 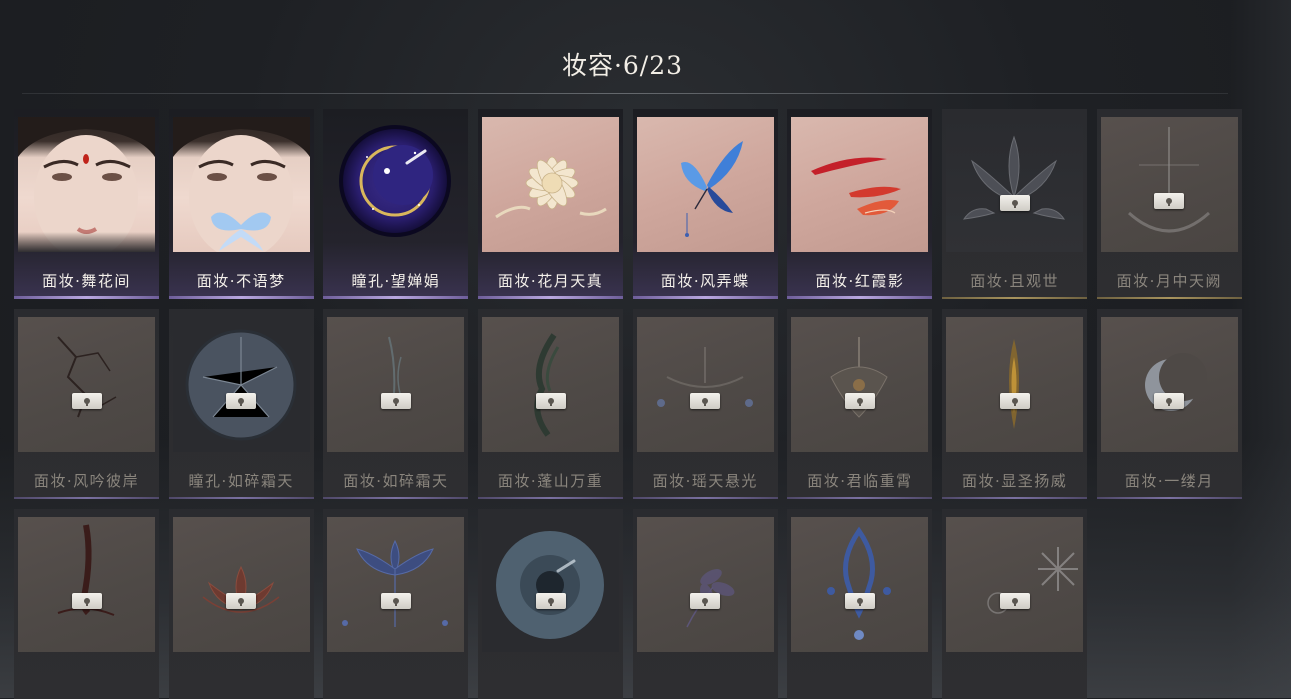 I want to click on card-label: 面妆·风弄蝶, so click(x=705, y=281).